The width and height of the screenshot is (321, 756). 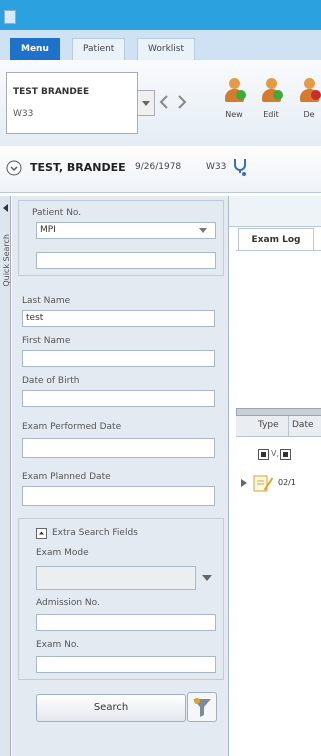 What do you see at coordinates (126, 260) in the screenshot?
I see `patient-no-input` at bounding box center [126, 260].